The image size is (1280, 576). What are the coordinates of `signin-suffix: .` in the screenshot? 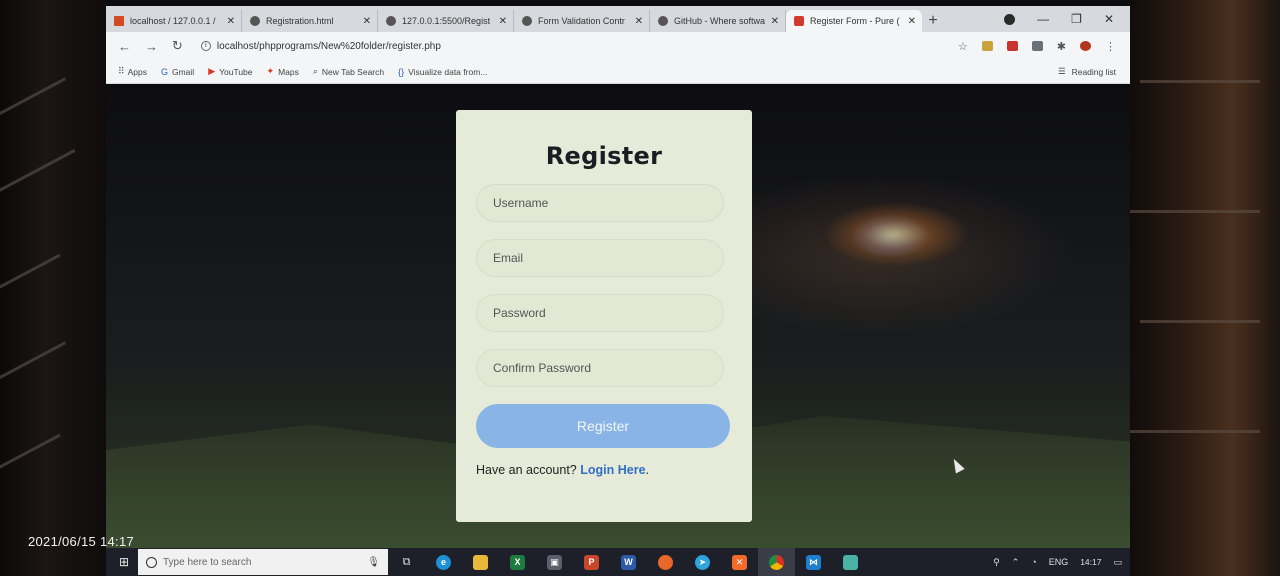 It's located at (647, 470).